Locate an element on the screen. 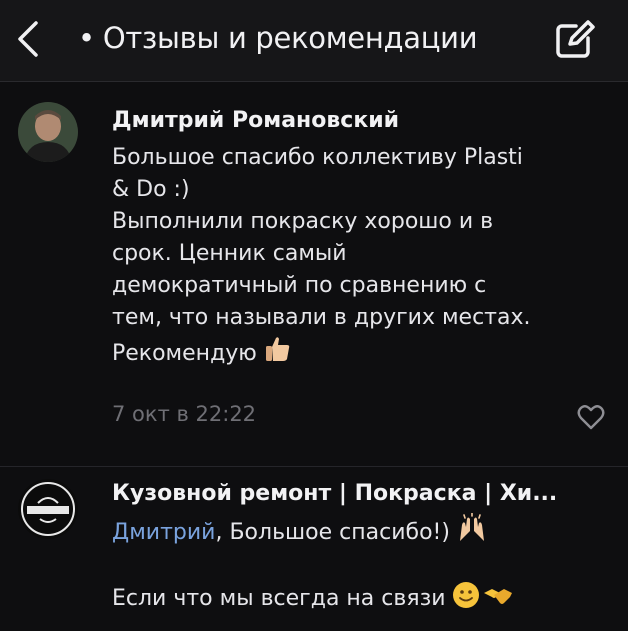 The height and width of the screenshot is (631, 628). slightly-smiling-face-icon is located at coordinates (465, 595).